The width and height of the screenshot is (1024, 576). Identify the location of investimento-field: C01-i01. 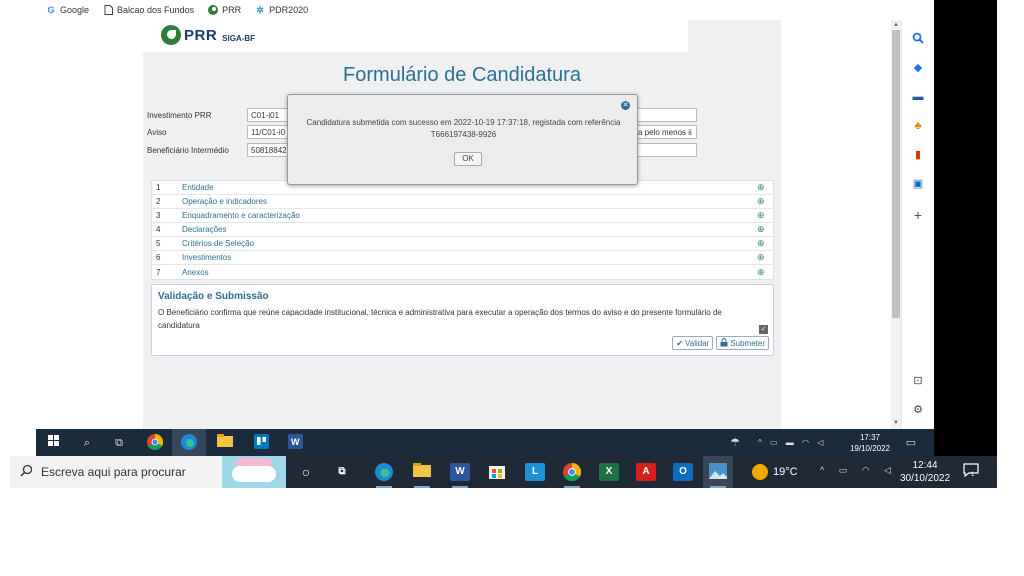
(268, 115).